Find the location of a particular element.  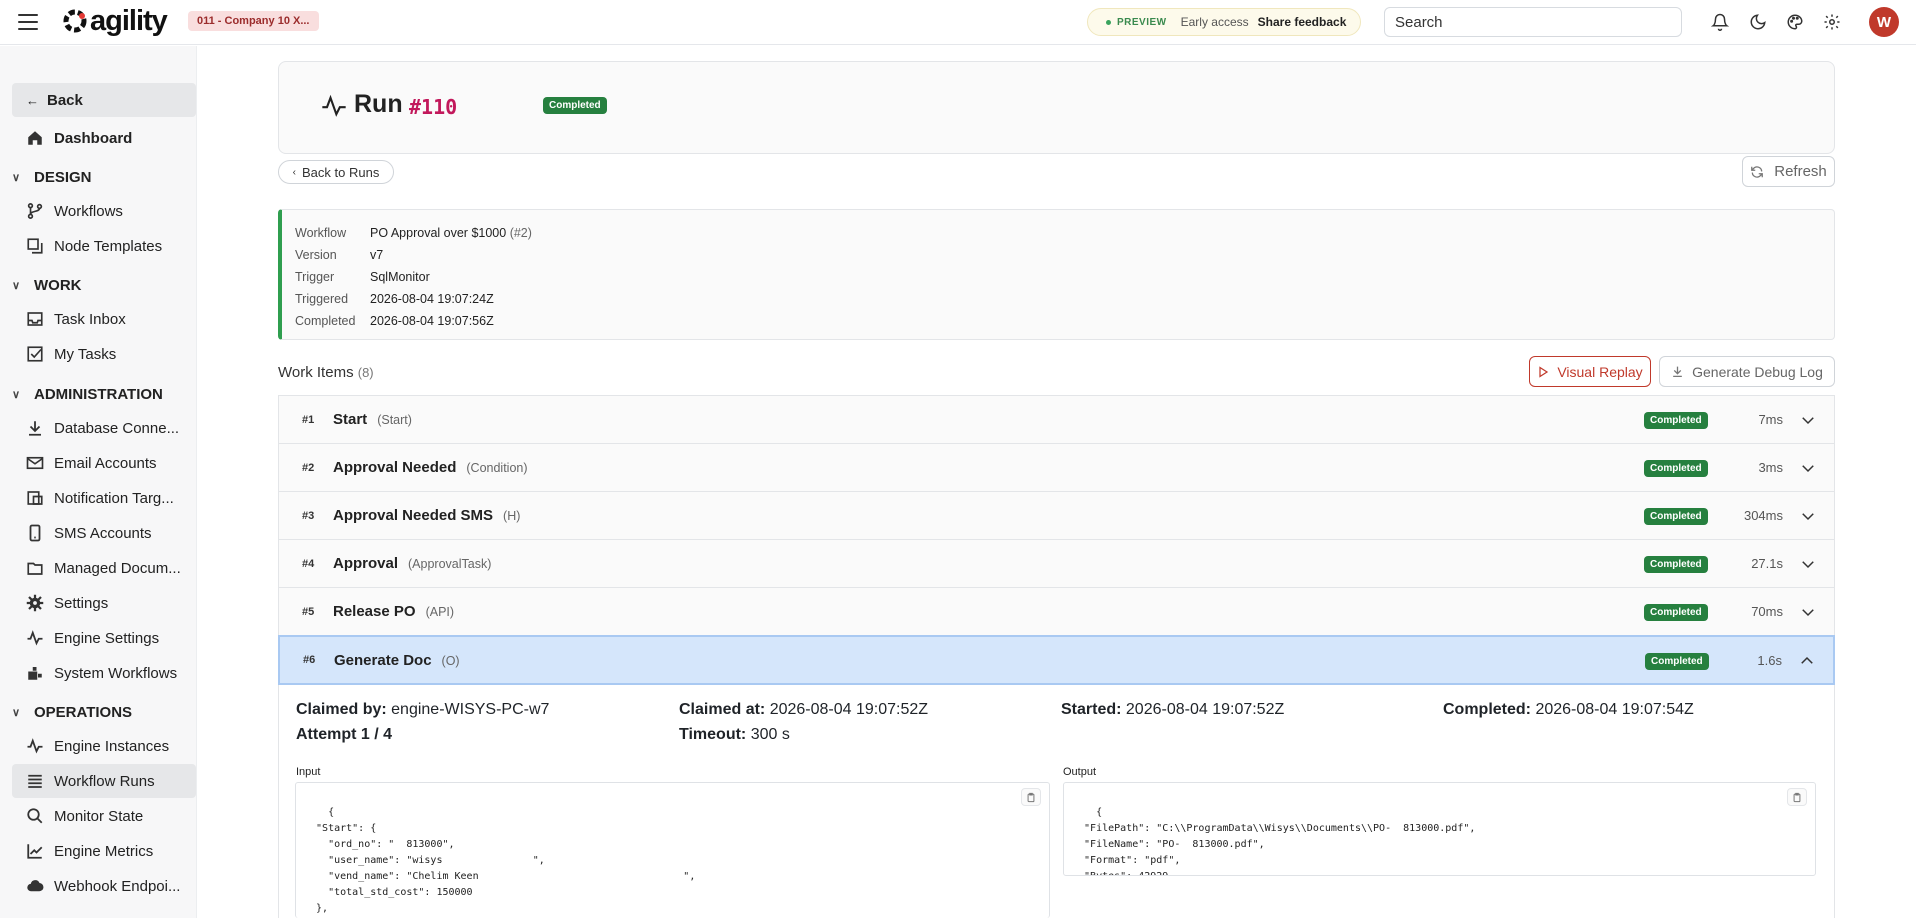

sidebar-item-dashboard: Dashboard is located at coordinates (104, 138).